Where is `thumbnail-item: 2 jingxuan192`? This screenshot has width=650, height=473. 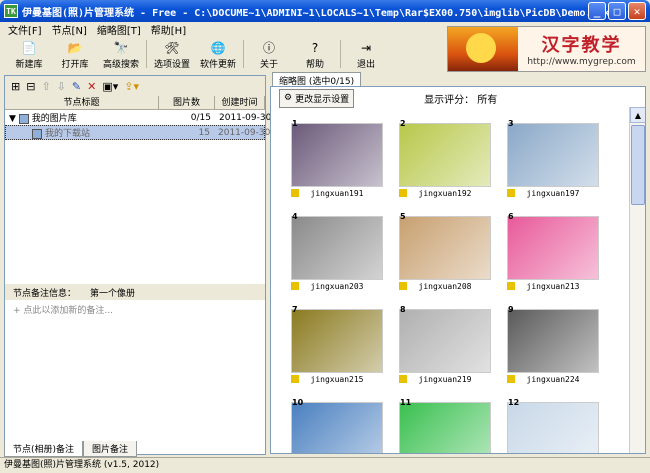 thumbnail-item: 2 jingxuan192 is located at coordinates (445, 161).